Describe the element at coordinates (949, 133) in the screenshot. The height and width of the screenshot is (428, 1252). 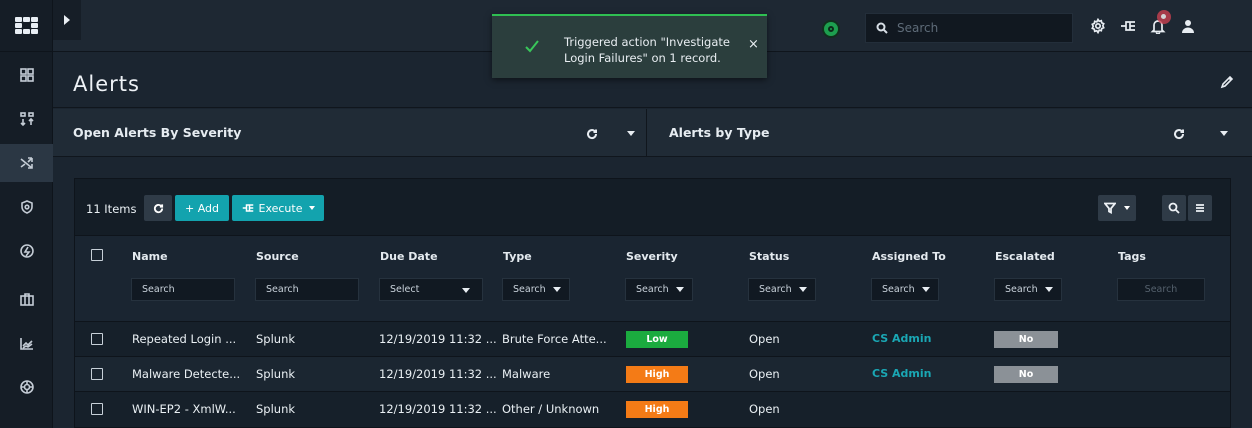
I see `widget-alerts-by-type: Alerts by Type` at that location.